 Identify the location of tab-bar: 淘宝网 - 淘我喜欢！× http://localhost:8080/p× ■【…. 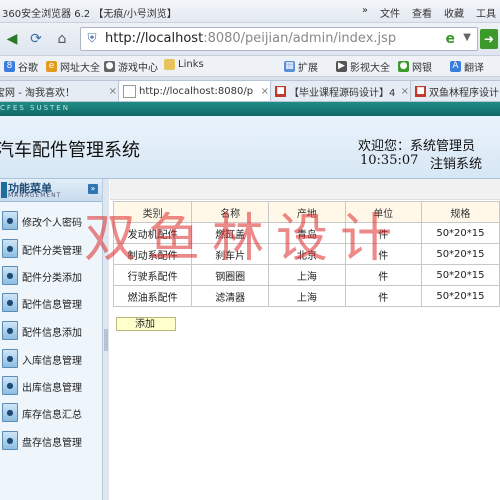
(250, 89).